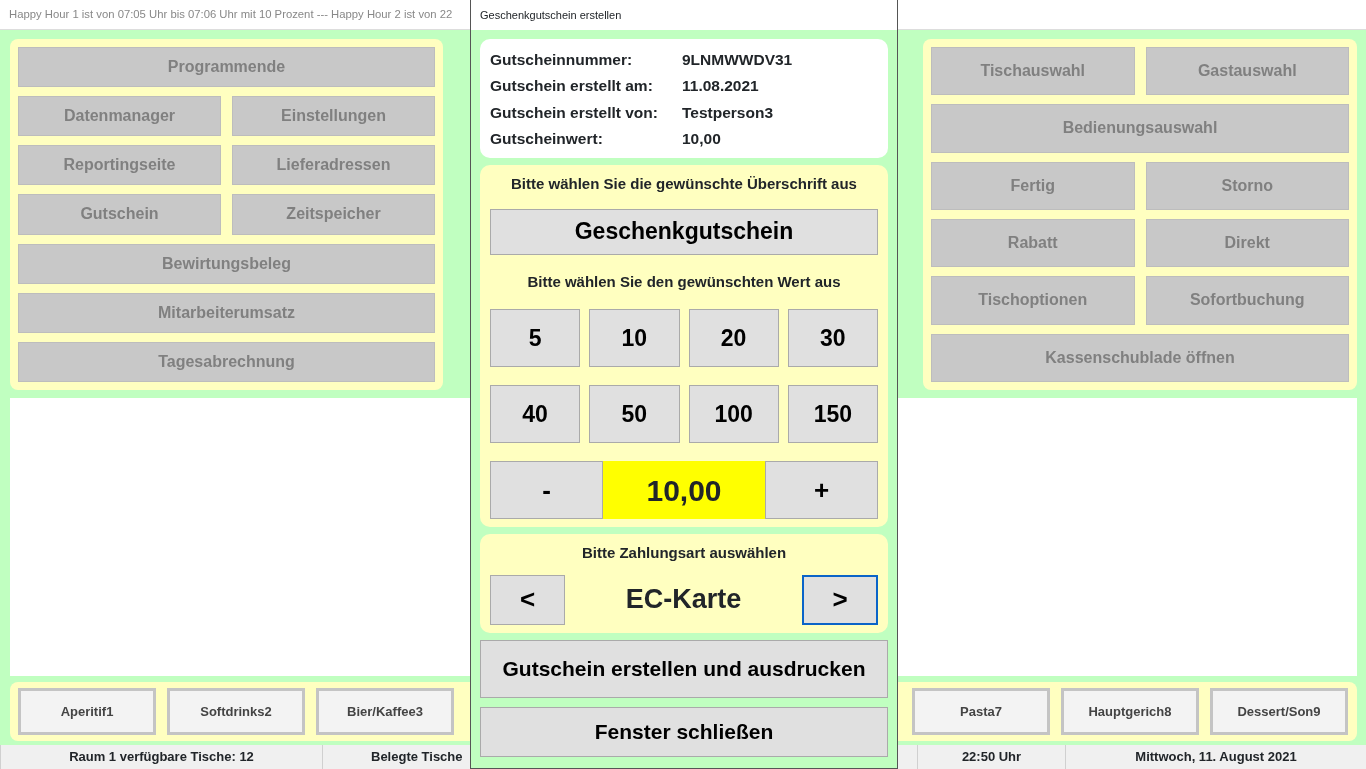 The height and width of the screenshot is (769, 1366). Describe the element at coordinates (236, 711) in the screenshot. I see `category-button: Softdrinks2` at that location.